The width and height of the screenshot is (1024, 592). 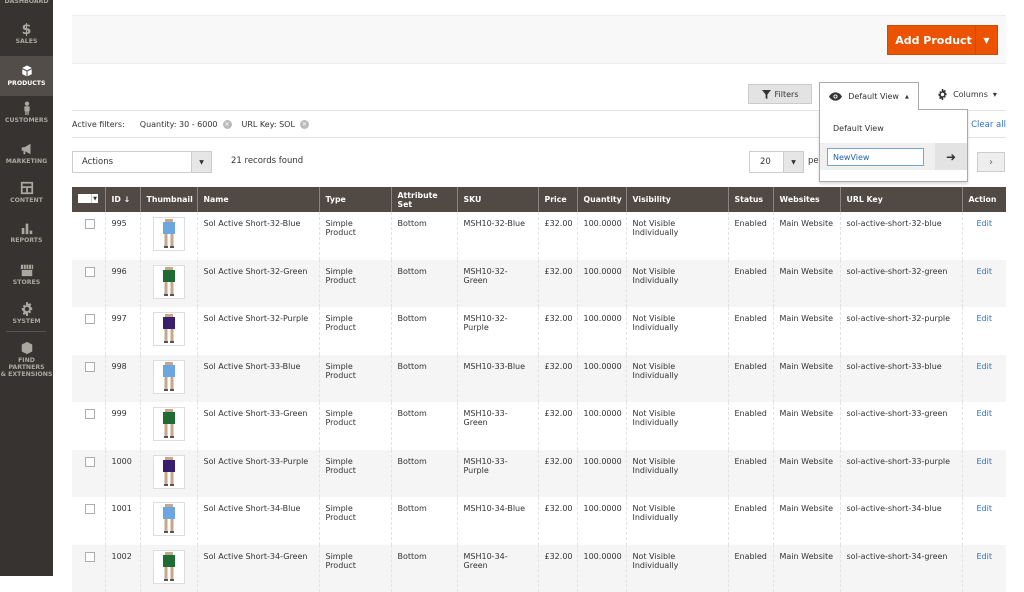 I want to click on add-product-dropdown-toggle: ▼, so click(x=986, y=40).